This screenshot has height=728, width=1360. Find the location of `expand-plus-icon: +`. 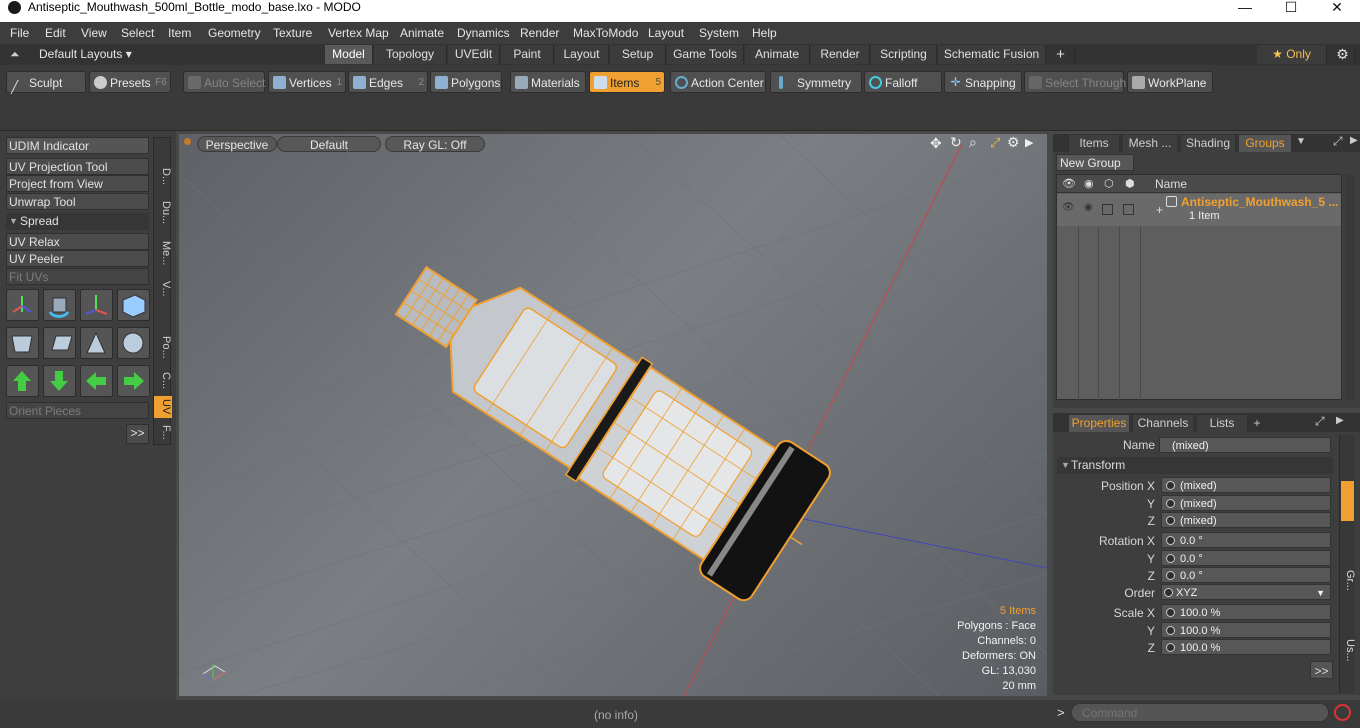

expand-plus-icon: + is located at coordinates (1159, 210).